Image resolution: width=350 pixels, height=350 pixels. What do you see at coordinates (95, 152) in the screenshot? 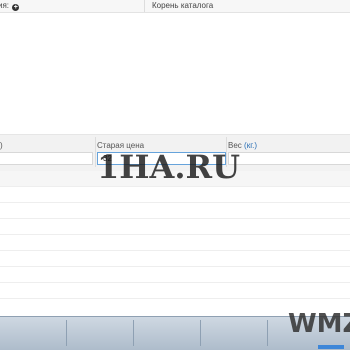
I see `column-divider` at bounding box center [95, 152].